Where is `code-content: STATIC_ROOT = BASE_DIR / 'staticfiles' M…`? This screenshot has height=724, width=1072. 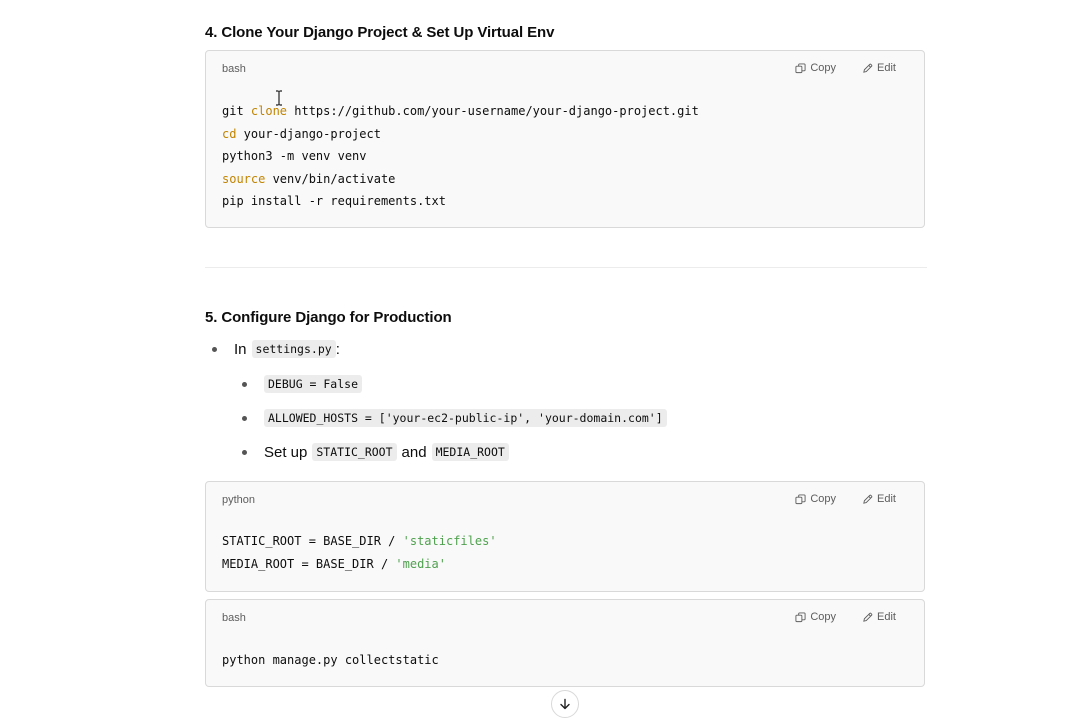
code-content: STATIC_ROOT = BASE_DIR / 'staticfiles' M… is located at coordinates (359, 552).